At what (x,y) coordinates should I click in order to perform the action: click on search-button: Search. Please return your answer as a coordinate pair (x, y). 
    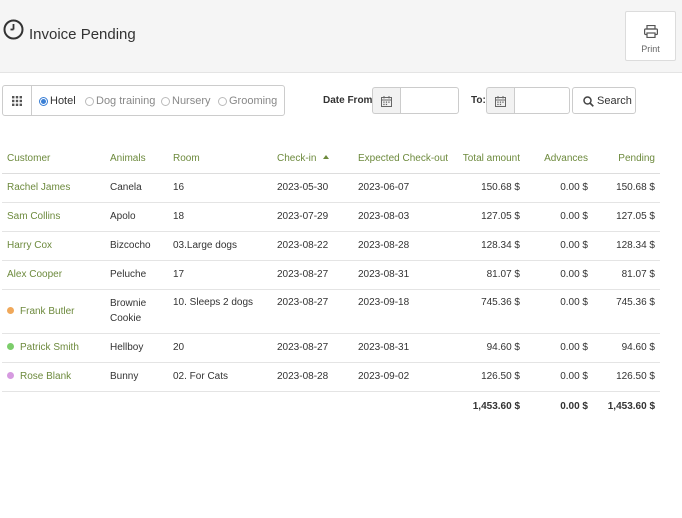
    Looking at the image, I should click on (604, 100).